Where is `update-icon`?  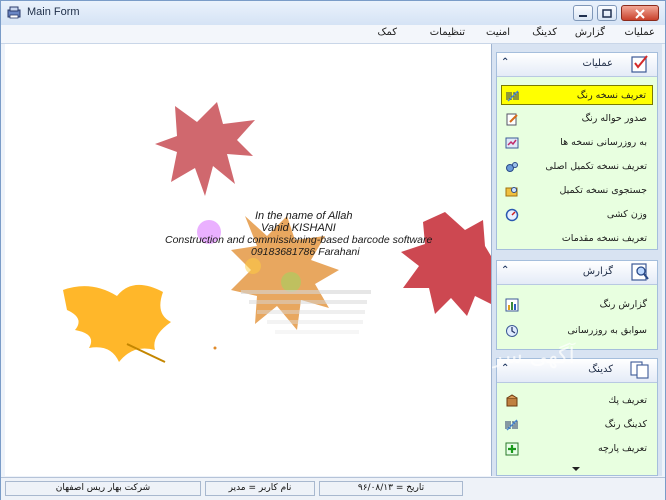 update-icon is located at coordinates (512, 143).